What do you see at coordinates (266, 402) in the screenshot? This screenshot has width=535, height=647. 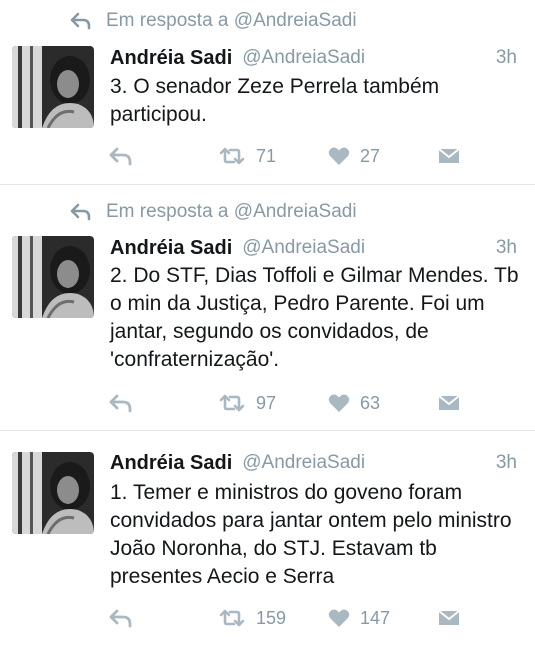 I see `retweet-count: 97` at bounding box center [266, 402].